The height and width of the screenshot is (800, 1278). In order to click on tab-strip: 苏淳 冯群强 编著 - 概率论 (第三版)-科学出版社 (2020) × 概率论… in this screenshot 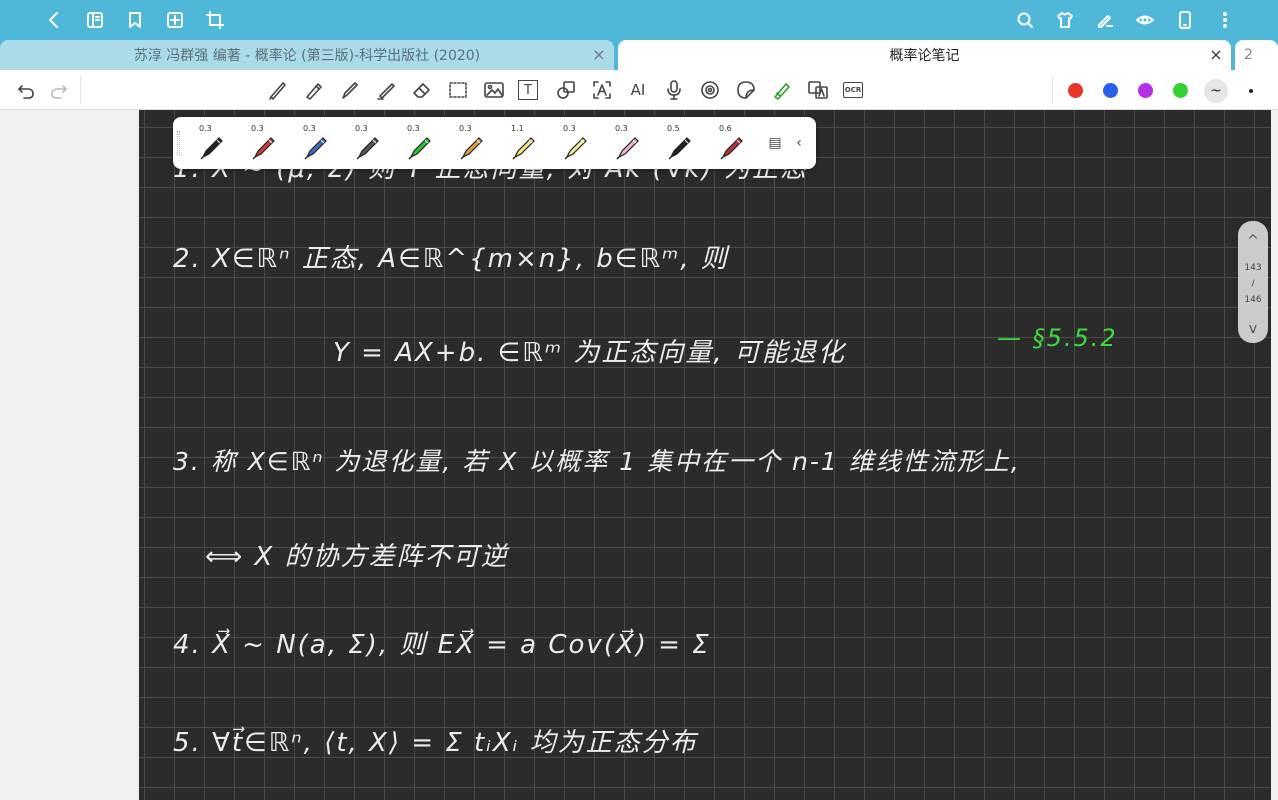, I will do `click(639, 55)`.